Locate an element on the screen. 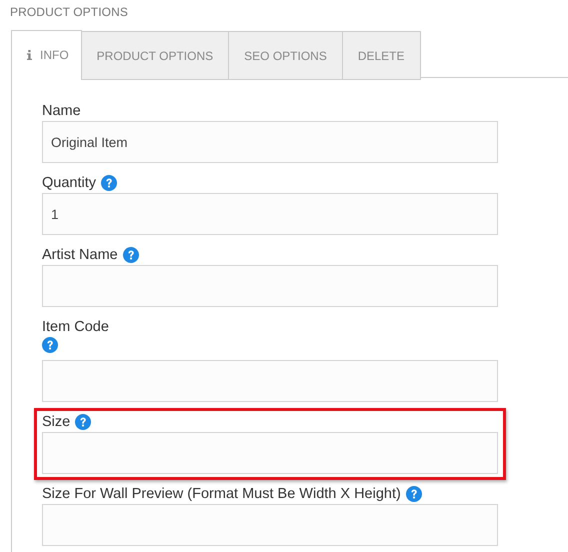 The width and height of the screenshot is (568, 552). tab: DELETE is located at coordinates (381, 55).